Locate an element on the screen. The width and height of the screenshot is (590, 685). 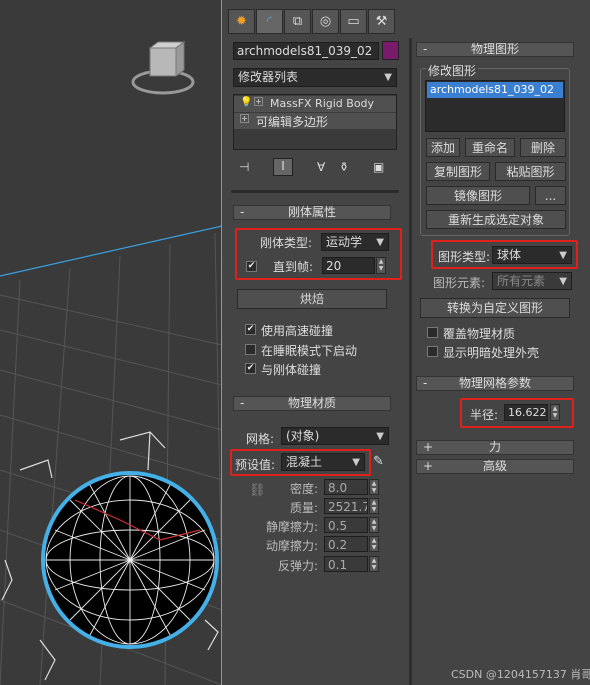
dynamic-friction-spinner: ▲ ▼ is located at coordinates (374, 544).